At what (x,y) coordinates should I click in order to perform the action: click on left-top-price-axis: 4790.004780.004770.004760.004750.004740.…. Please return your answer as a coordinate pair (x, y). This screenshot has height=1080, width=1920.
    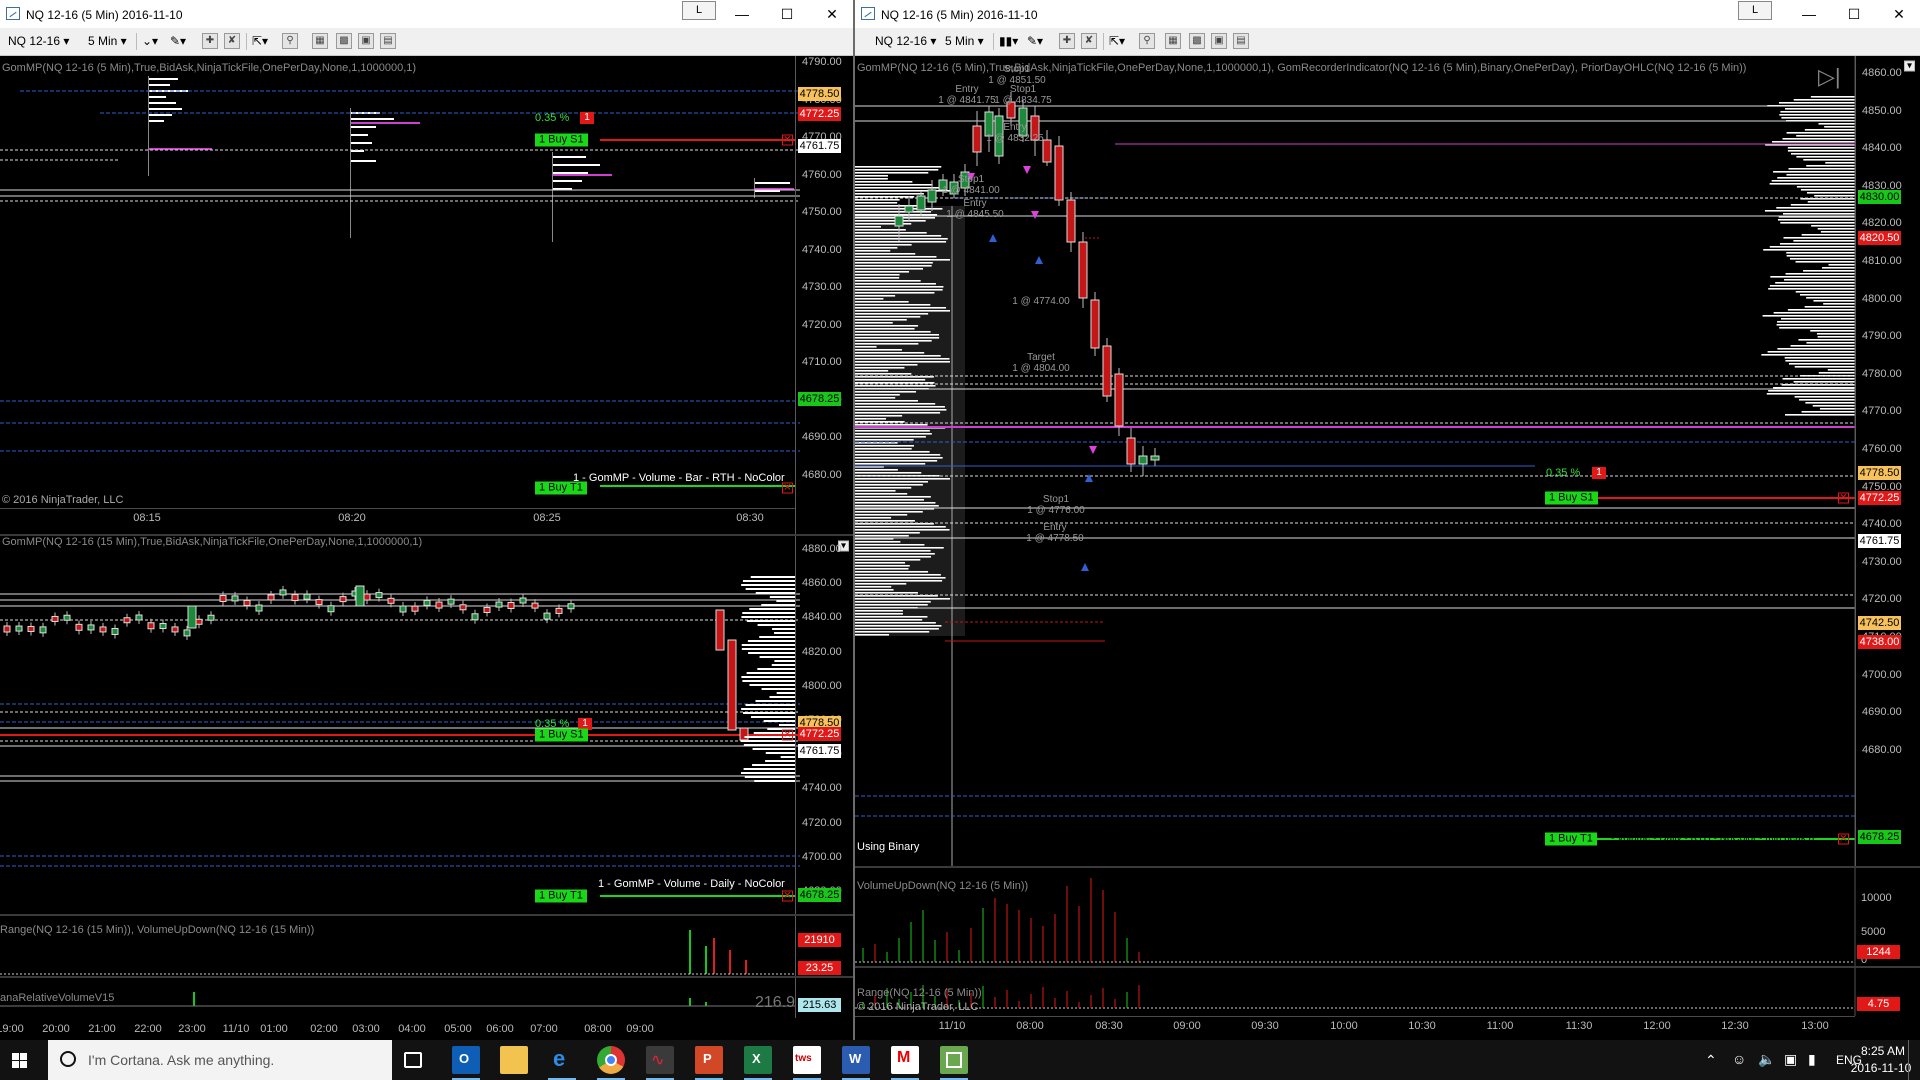
    Looking at the image, I should click on (824, 295).